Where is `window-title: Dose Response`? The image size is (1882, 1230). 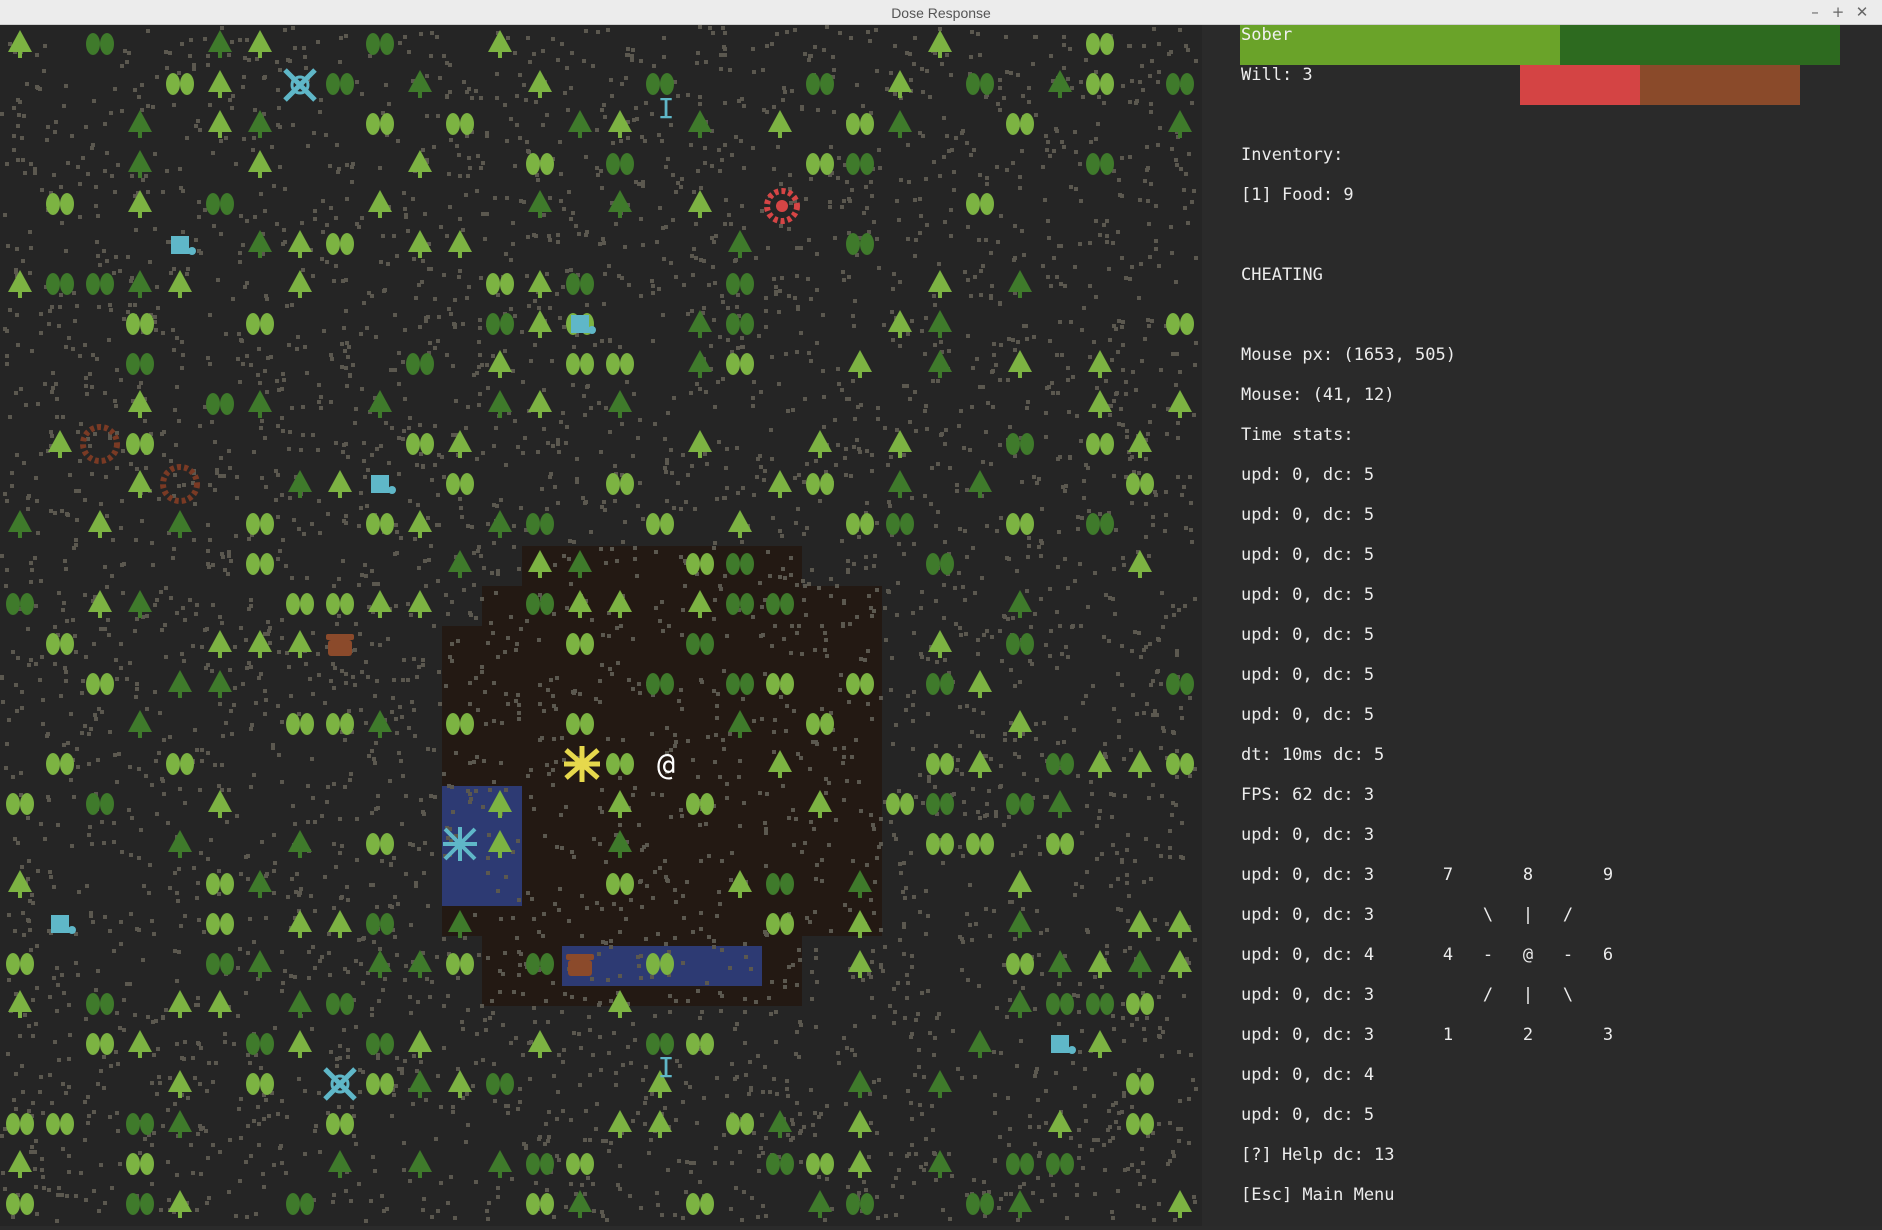
window-title: Dose Response is located at coordinates (941, 13).